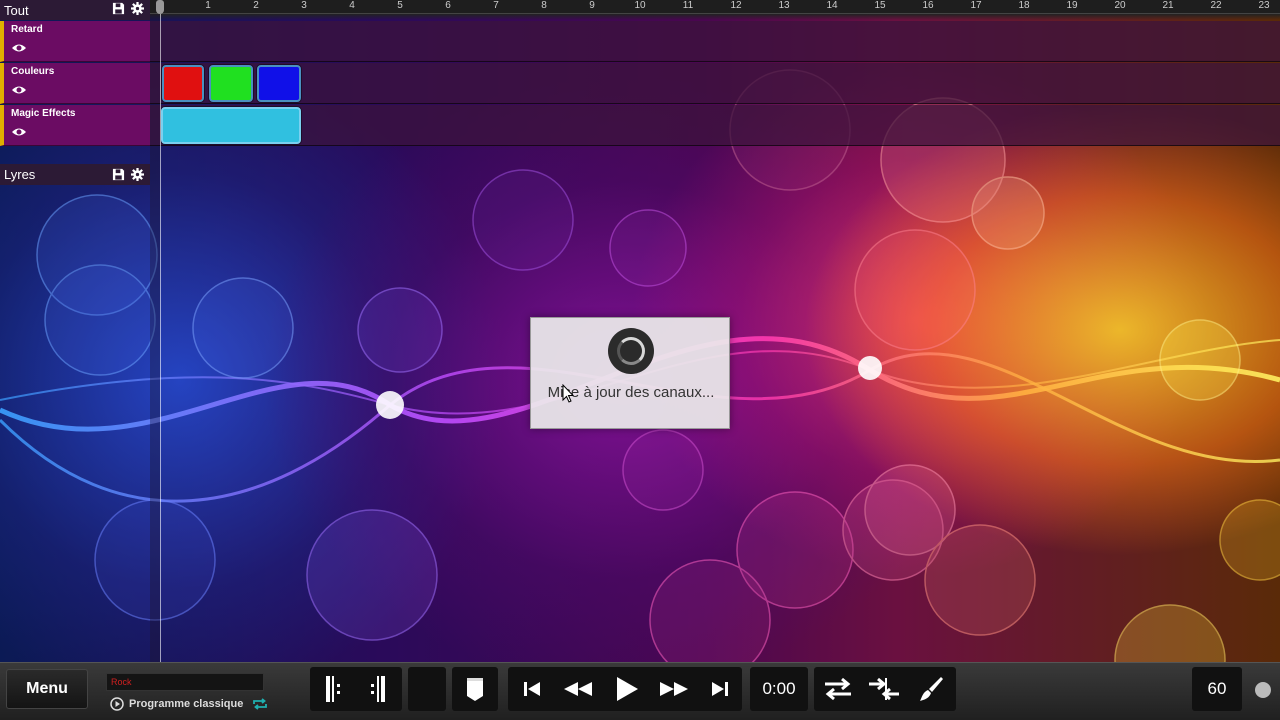  I want to click on merge-button, so click(884, 689).